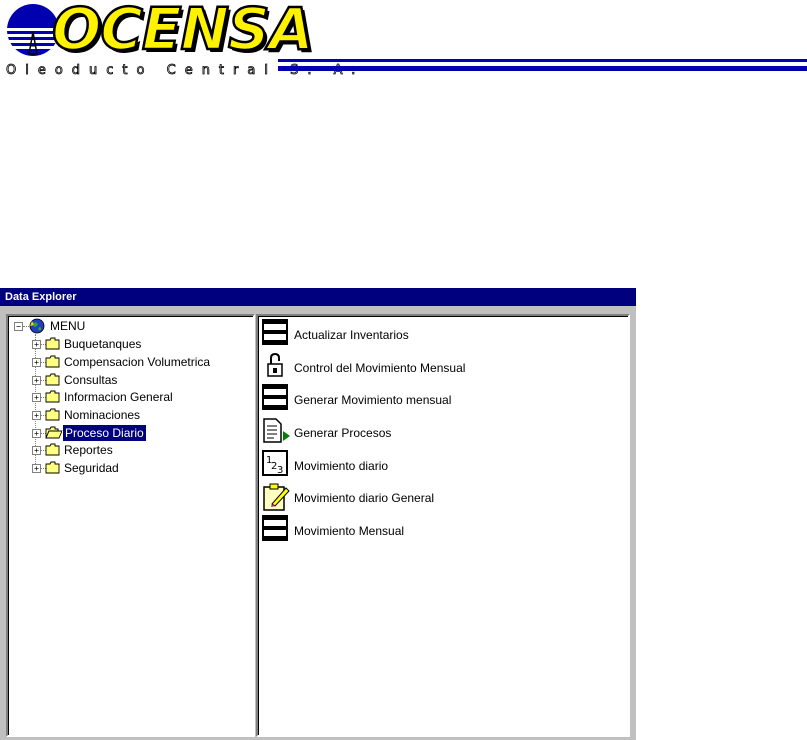  Describe the element at coordinates (373, 400) in the screenshot. I see `list-item-label: Generar Movimiento mensual` at that location.